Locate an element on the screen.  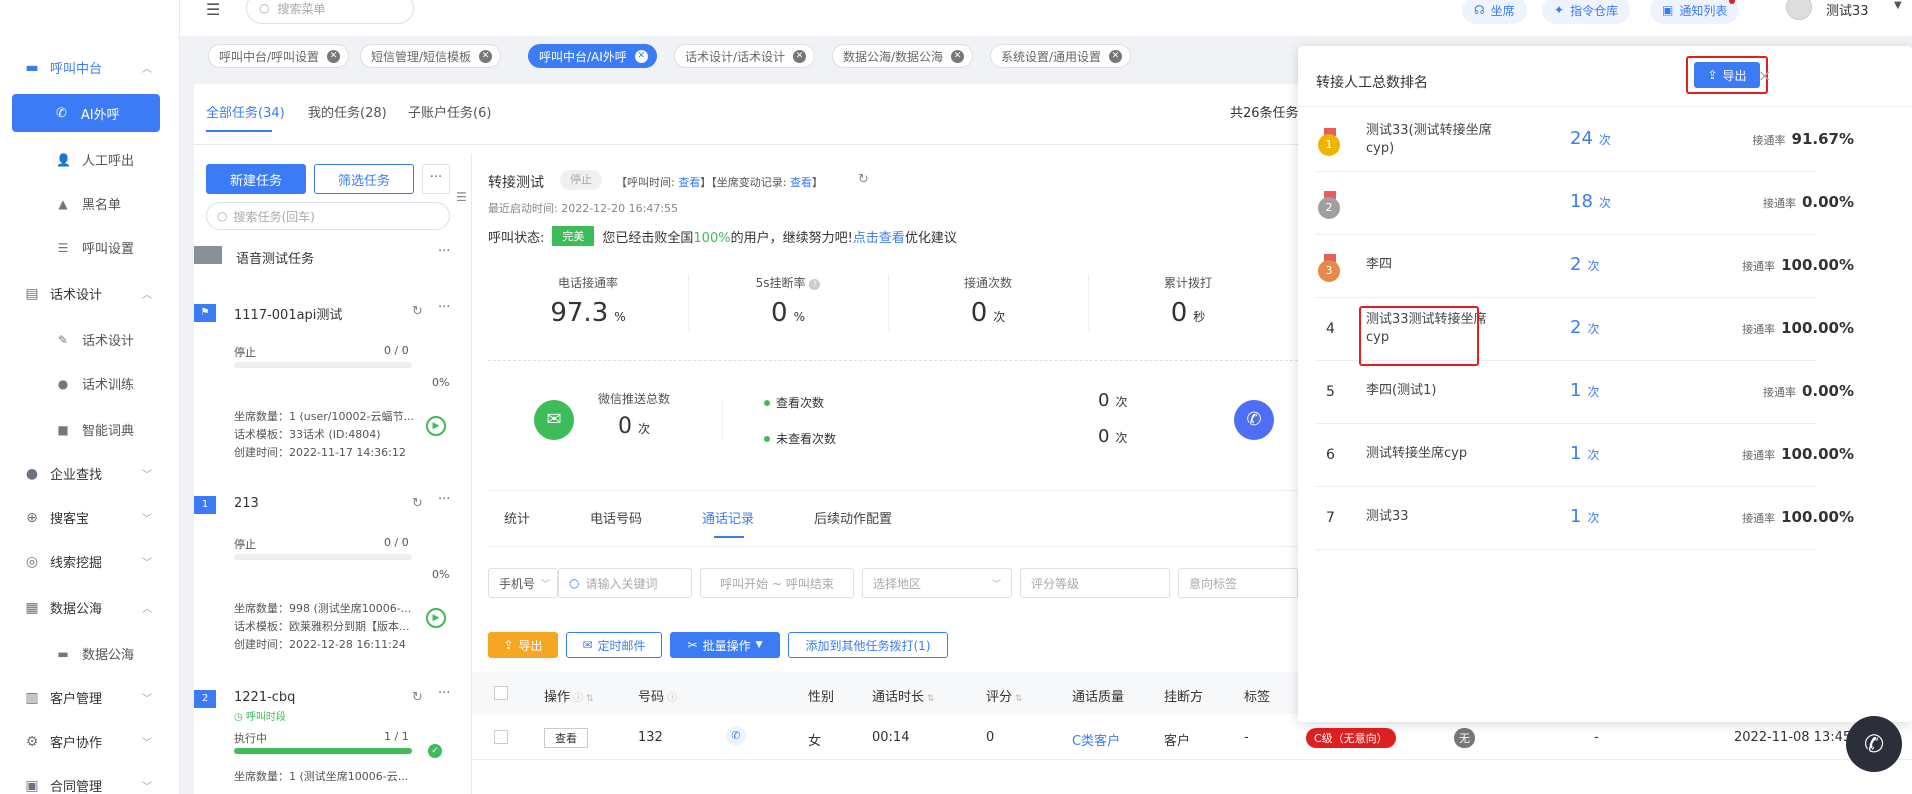
help-icon: ? is located at coordinates (815, 284).